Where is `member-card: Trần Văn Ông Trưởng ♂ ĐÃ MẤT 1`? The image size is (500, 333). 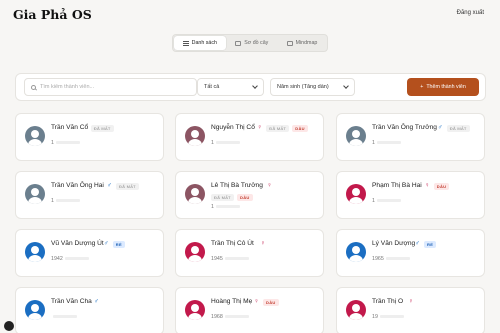
member-card: Trần Văn Ông Trưởng ♂ ĐÃ MẤT 1 is located at coordinates (410, 137).